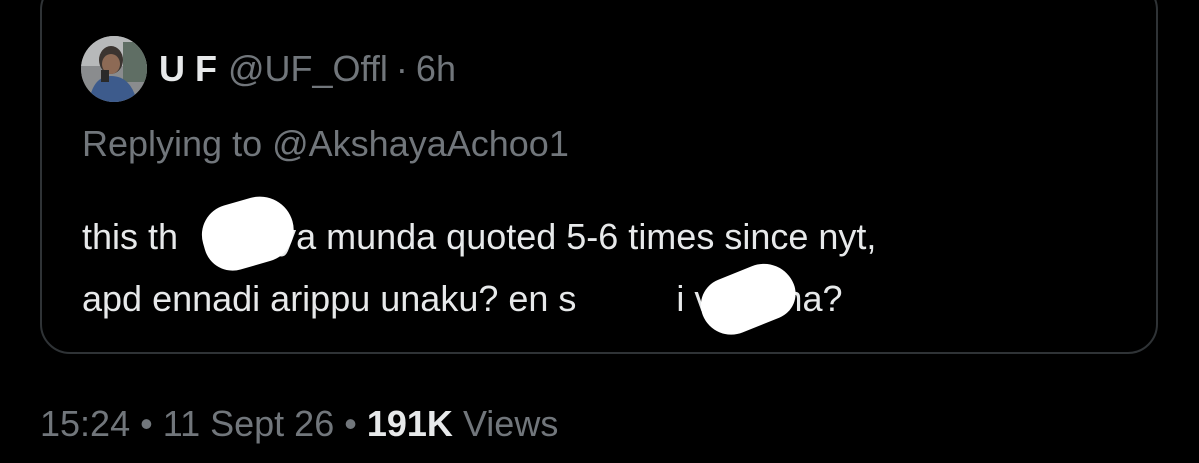 The image size is (1199, 463). I want to click on tweet-author-row: U F @UF_Offl · 6h, so click(307, 69).